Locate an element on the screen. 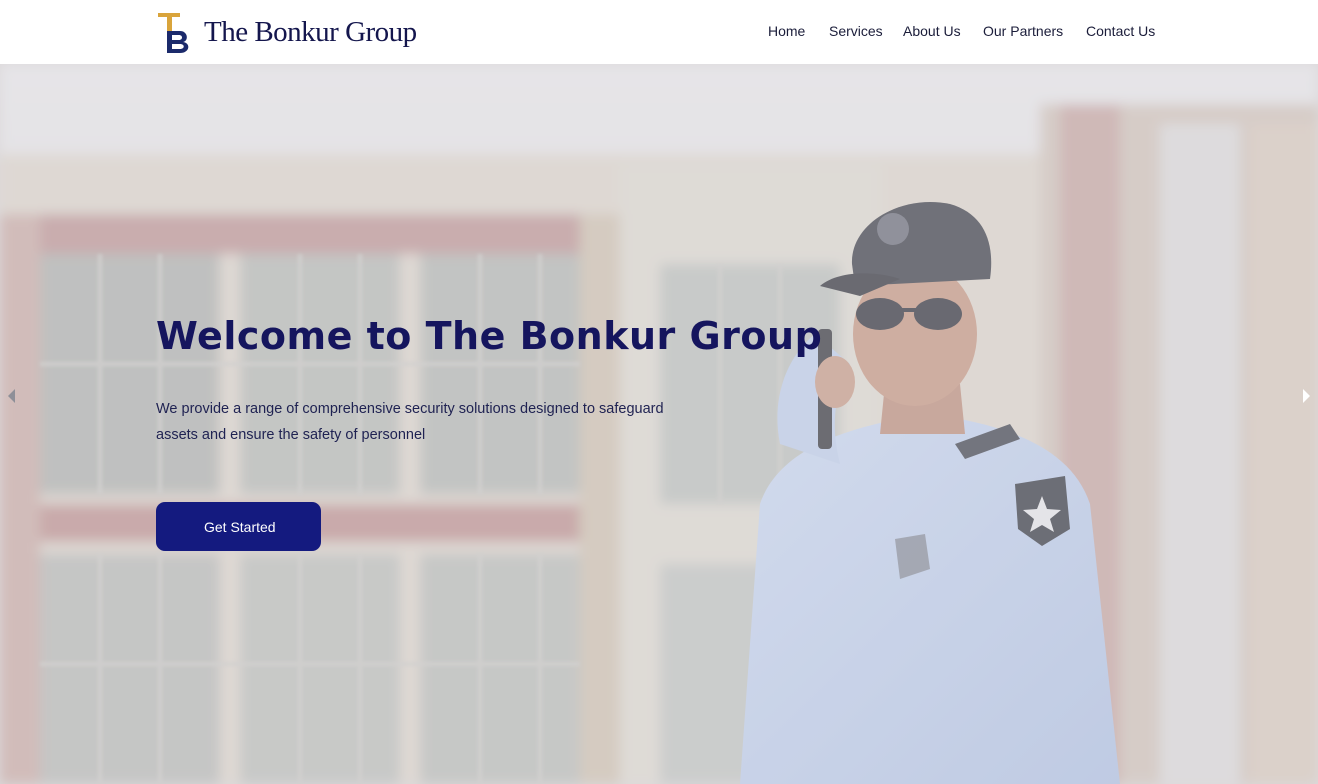  nav-contact-us: Contact Us is located at coordinates (1120, 31).